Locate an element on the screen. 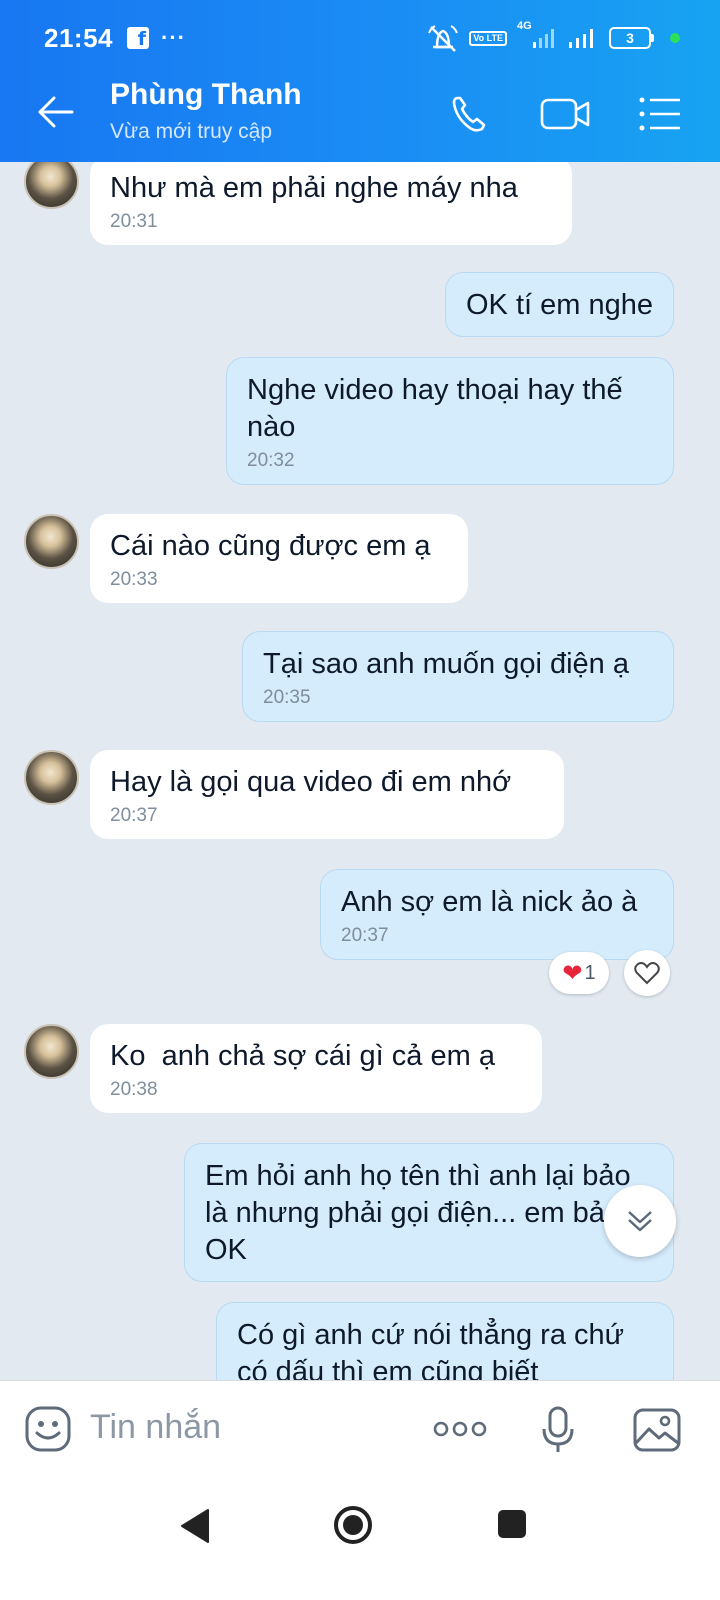 This screenshot has height=1600, width=720. heart-reaction-icon: ❤ is located at coordinates (572, 973).